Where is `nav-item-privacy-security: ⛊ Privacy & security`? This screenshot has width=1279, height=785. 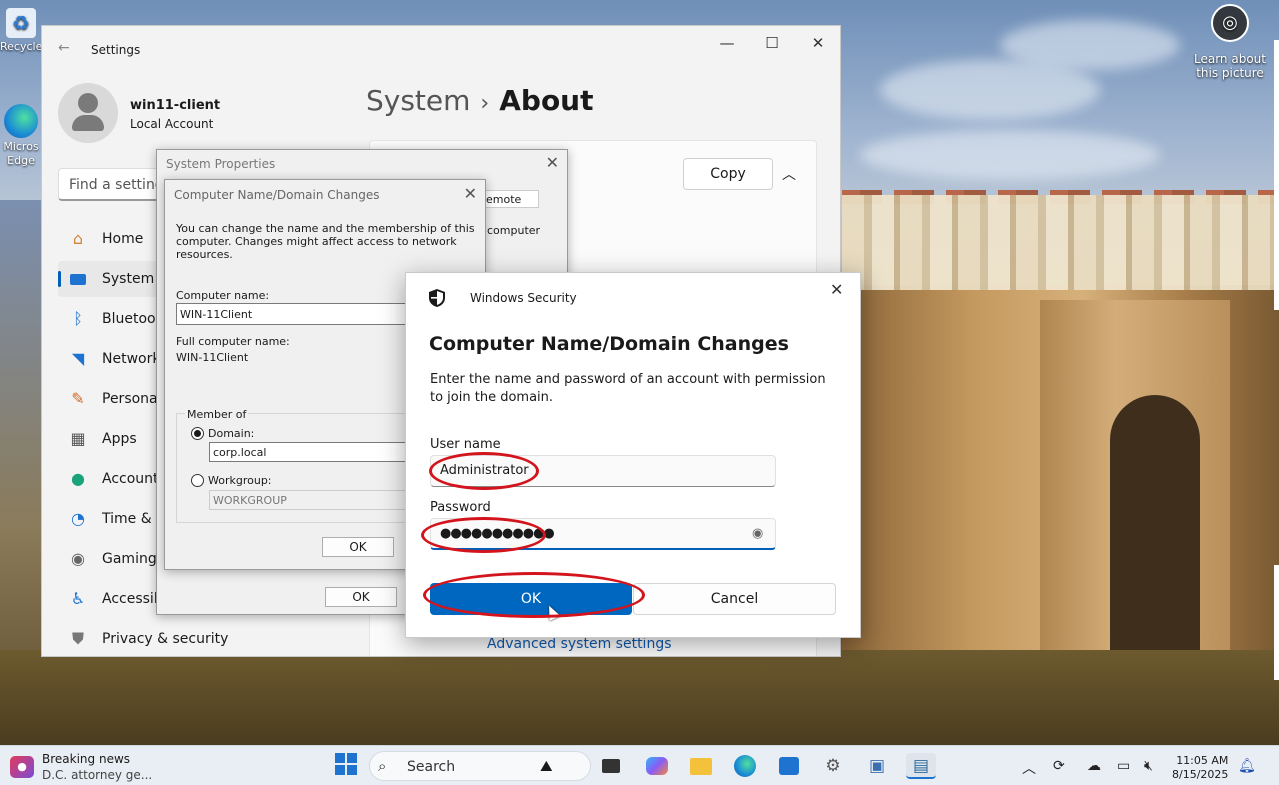 nav-item-privacy-security: ⛊ Privacy & security is located at coordinates (208, 638).